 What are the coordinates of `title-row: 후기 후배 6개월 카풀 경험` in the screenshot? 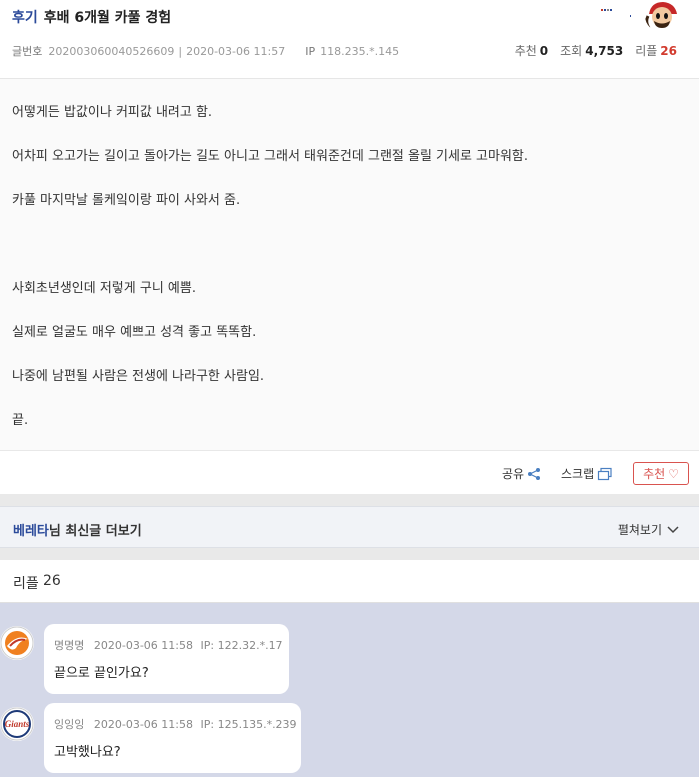 It's located at (91, 17).